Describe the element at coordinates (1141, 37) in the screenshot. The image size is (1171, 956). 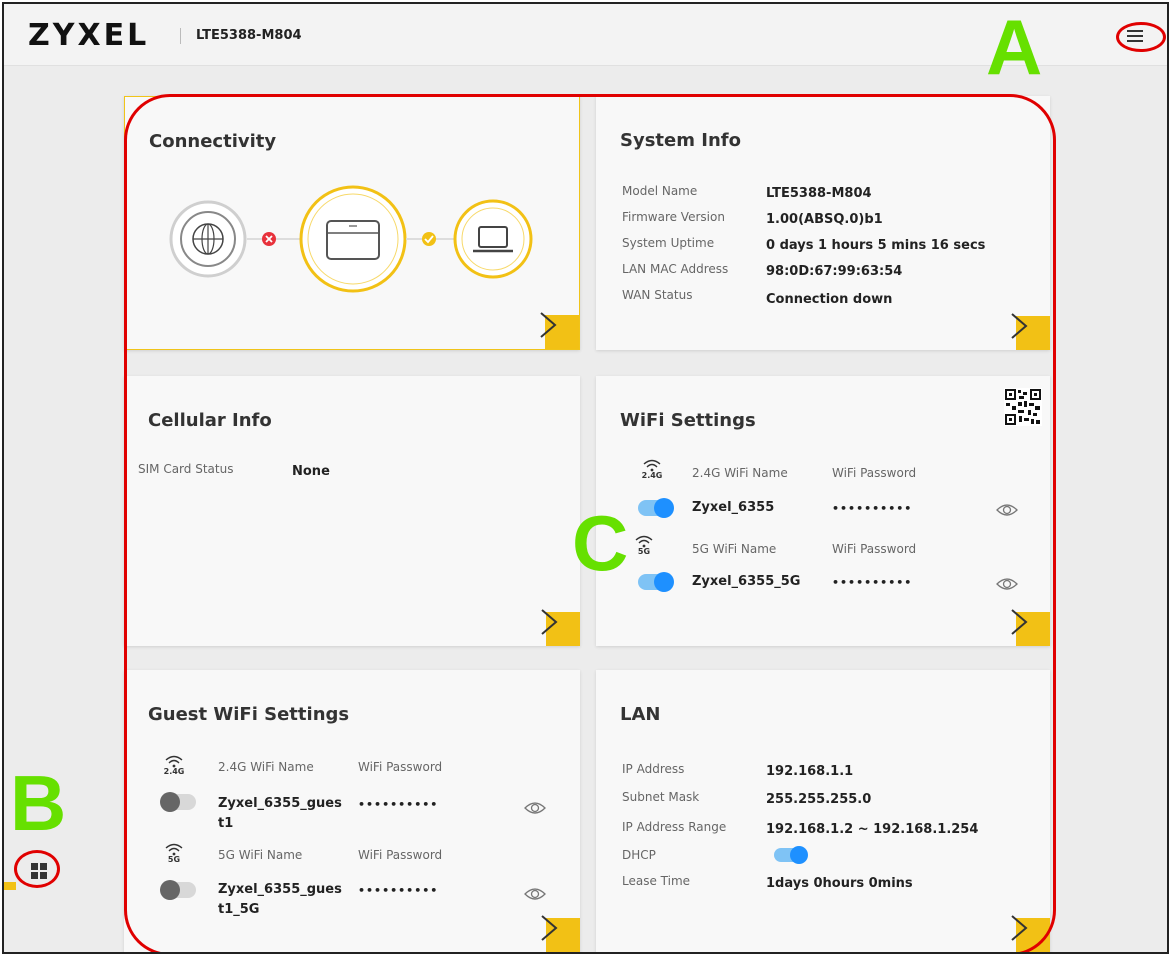
I see `callout-ring-menu` at that location.